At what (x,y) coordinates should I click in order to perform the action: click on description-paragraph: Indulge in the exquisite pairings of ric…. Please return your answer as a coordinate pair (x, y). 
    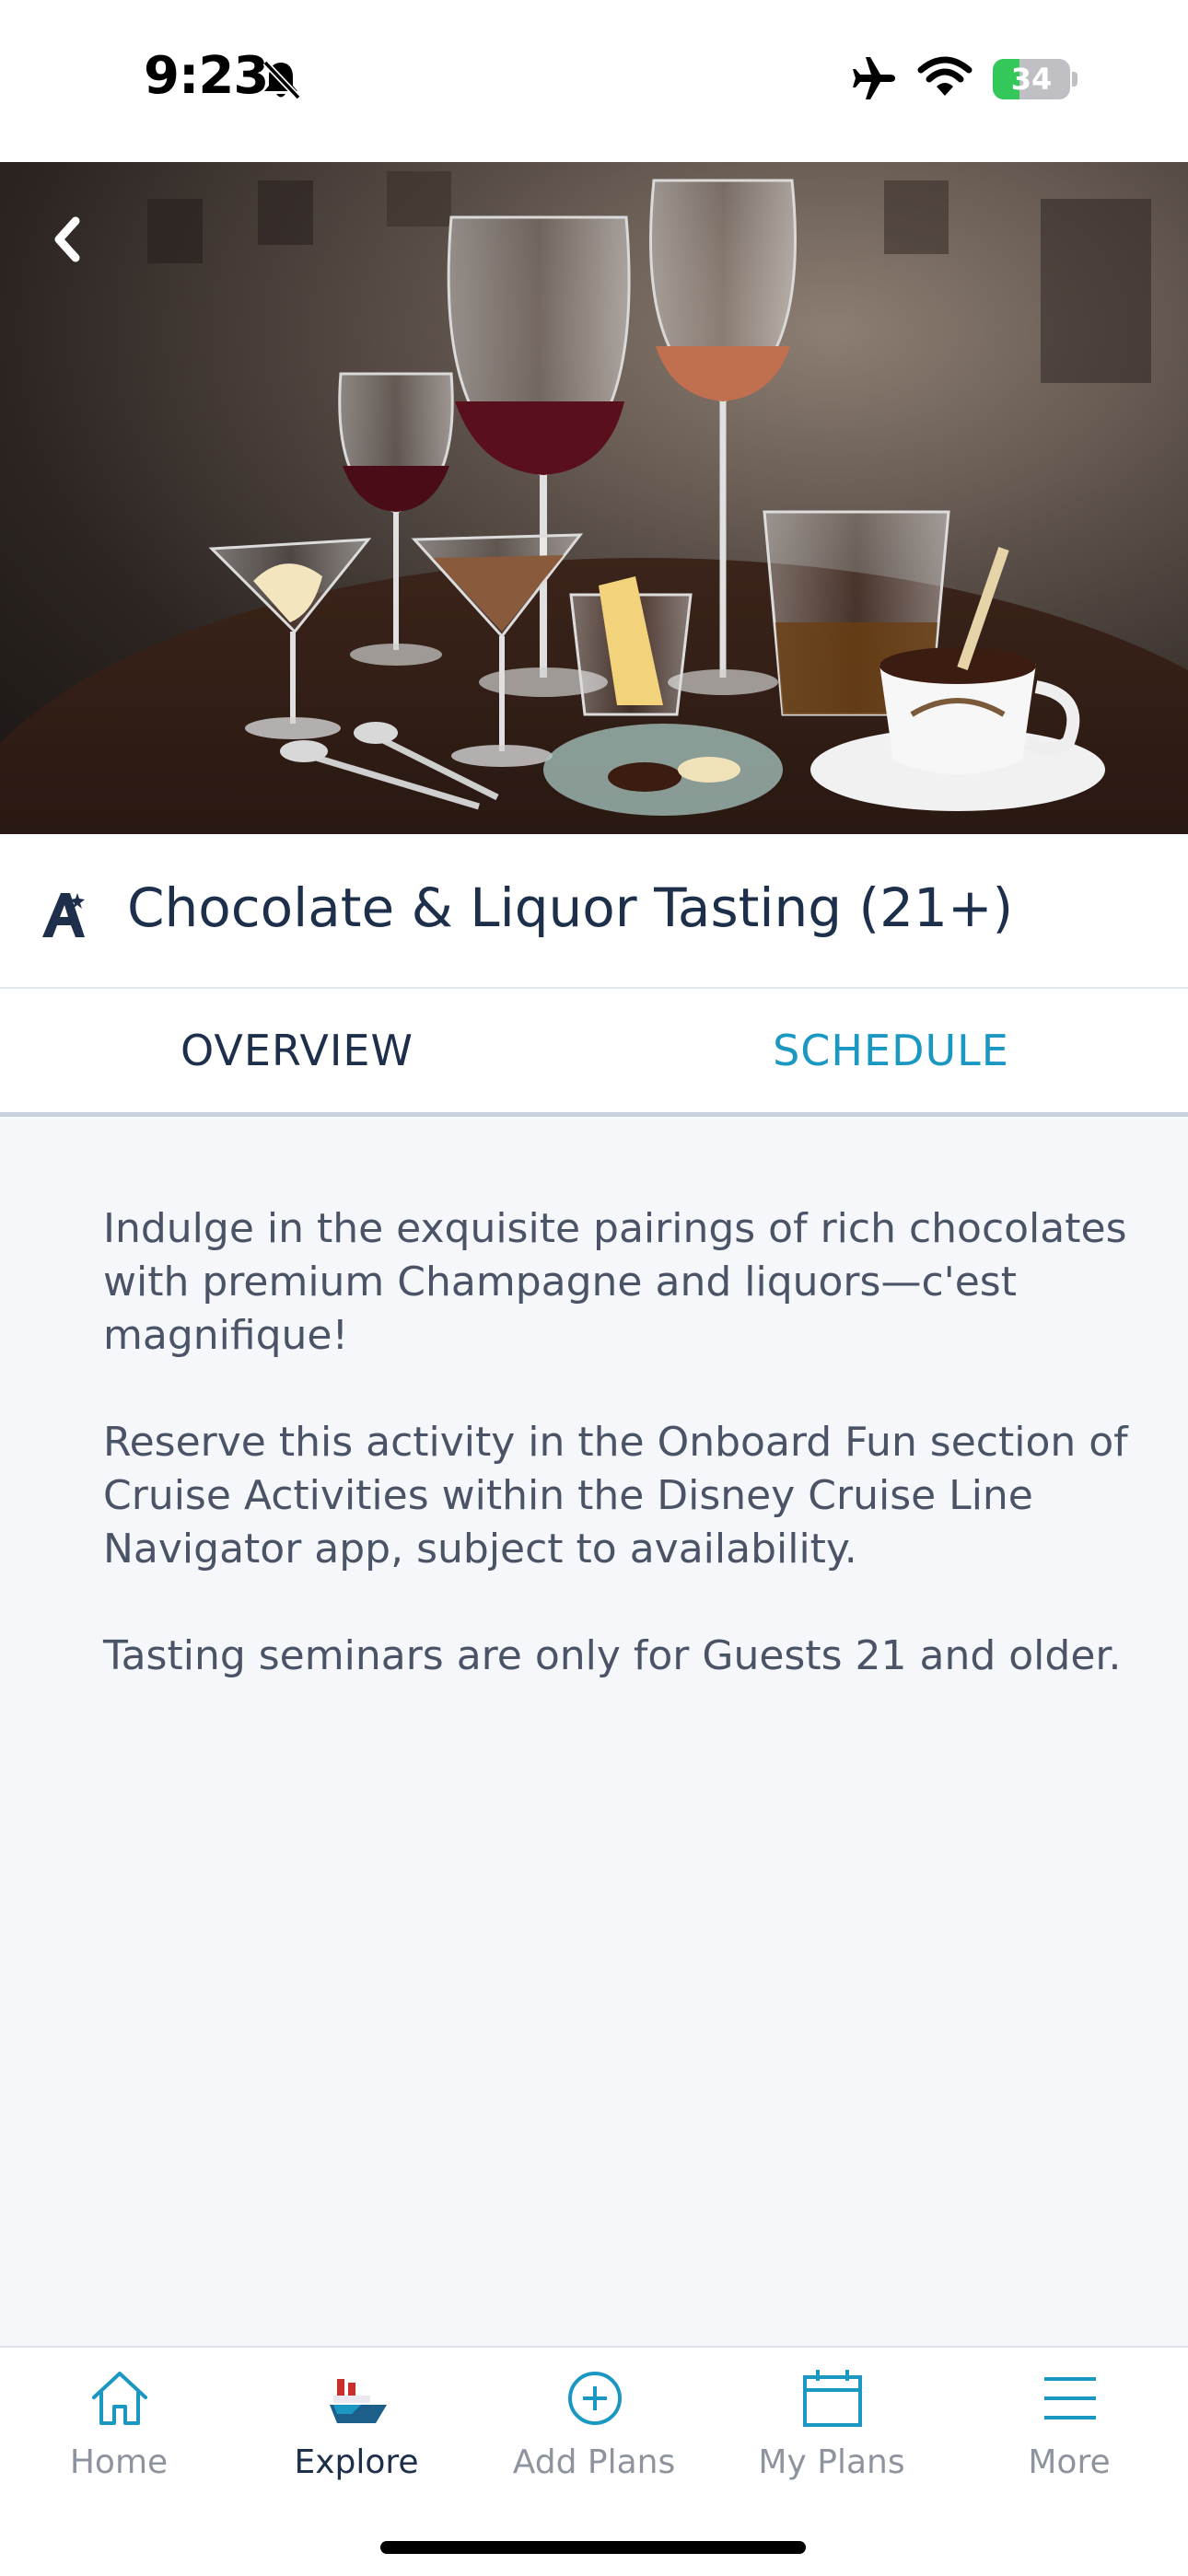
    Looking at the image, I should click on (615, 1282).